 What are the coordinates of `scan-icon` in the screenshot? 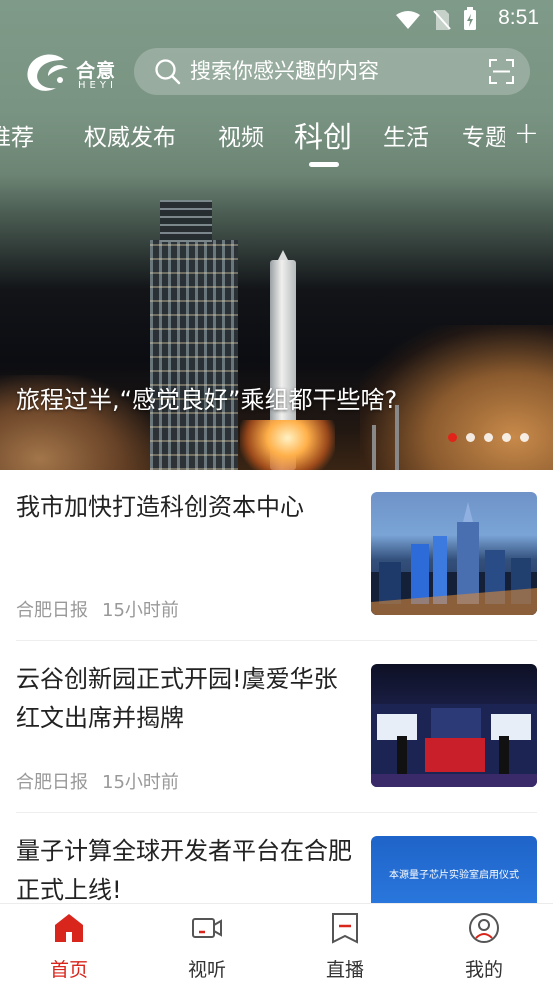 It's located at (501, 71).